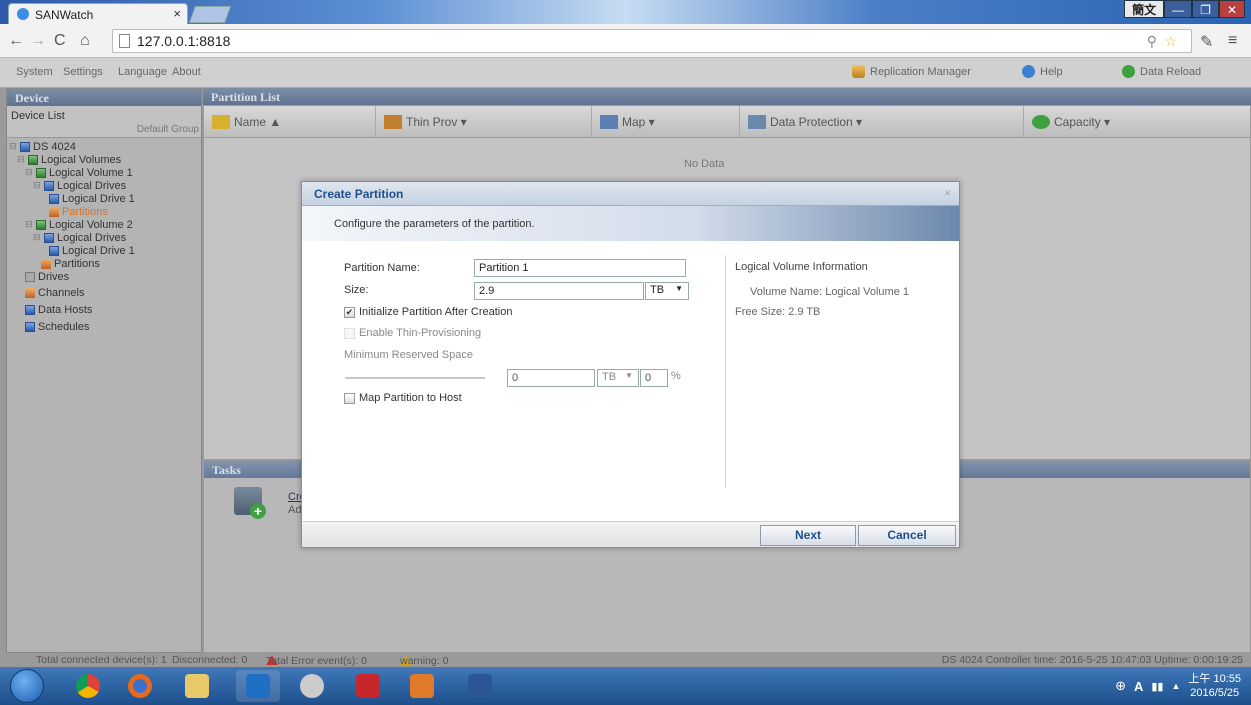 This screenshot has height=705, width=1251. Describe the element at coordinates (618, 378) in the screenshot. I see `reserved-unit-select: TB ▼` at that location.